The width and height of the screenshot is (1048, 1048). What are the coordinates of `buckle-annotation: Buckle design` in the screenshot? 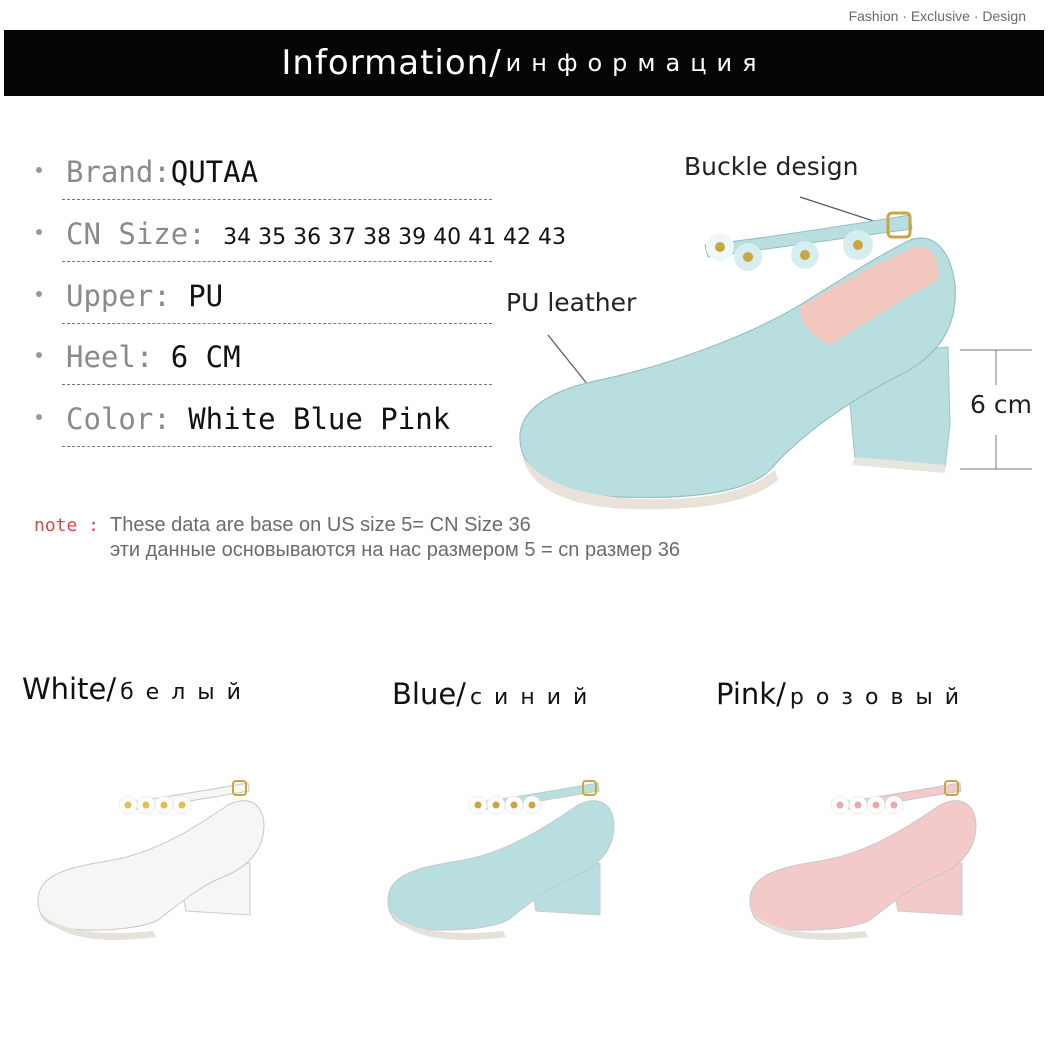 It's located at (771, 166).